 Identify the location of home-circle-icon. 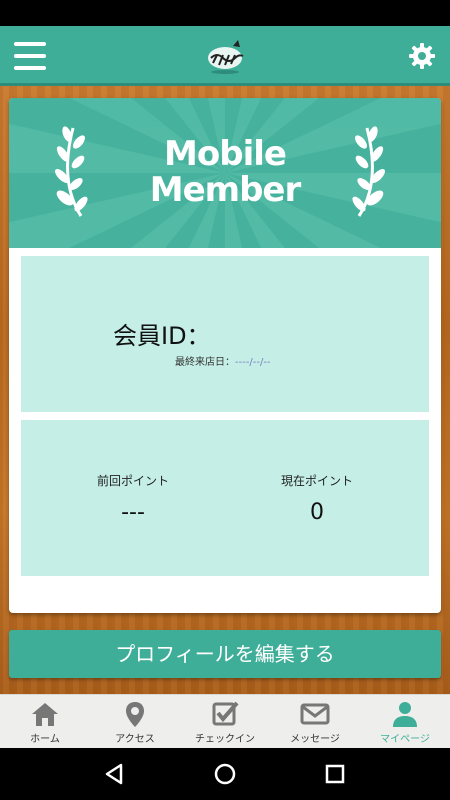
(225, 774).